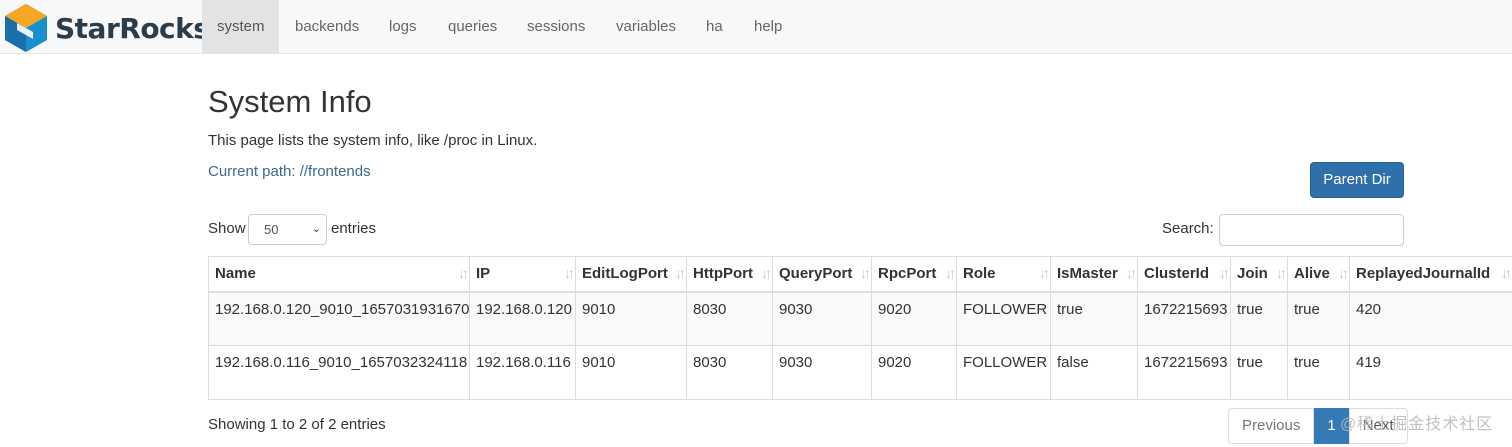  I want to click on column-header-ip: IP ↓↑, so click(522, 274).